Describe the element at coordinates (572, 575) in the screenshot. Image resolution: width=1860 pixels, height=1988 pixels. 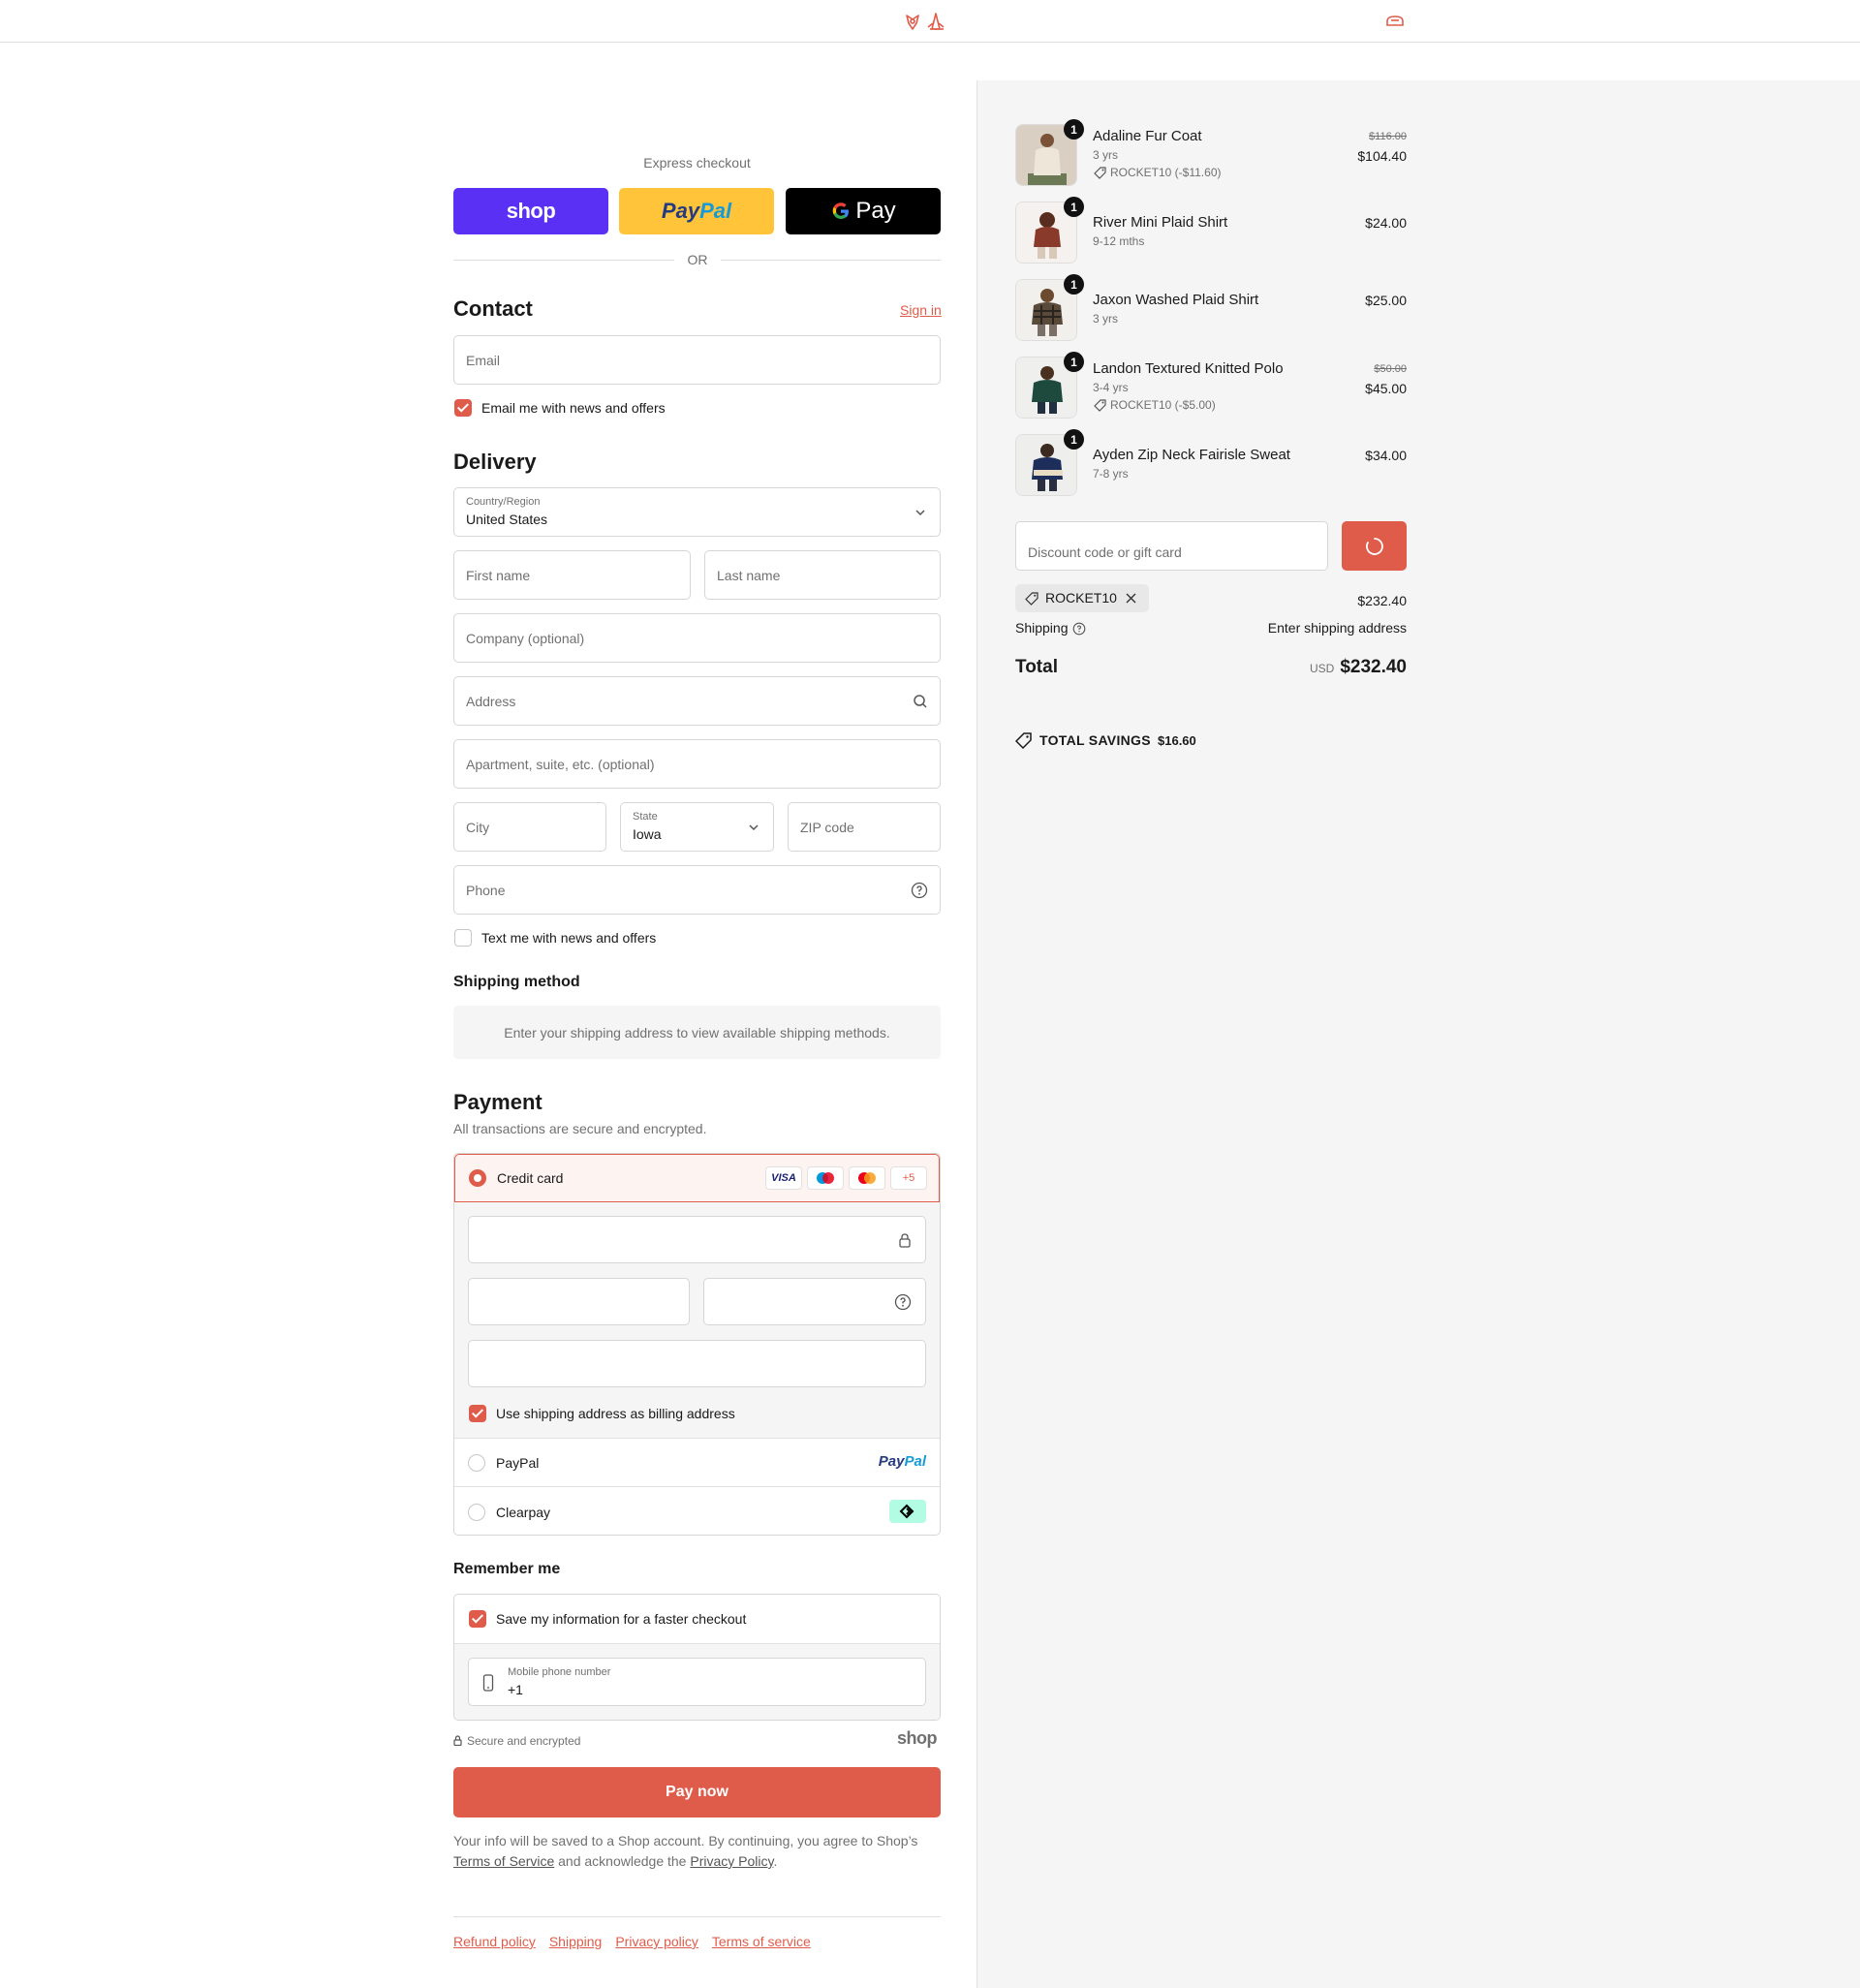
I see `first-name-field: First name` at that location.